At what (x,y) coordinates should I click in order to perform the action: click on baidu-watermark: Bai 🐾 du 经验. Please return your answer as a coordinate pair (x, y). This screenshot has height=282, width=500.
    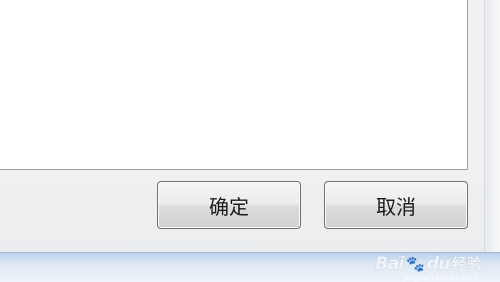
    Looking at the image, I should click on (428, 263).